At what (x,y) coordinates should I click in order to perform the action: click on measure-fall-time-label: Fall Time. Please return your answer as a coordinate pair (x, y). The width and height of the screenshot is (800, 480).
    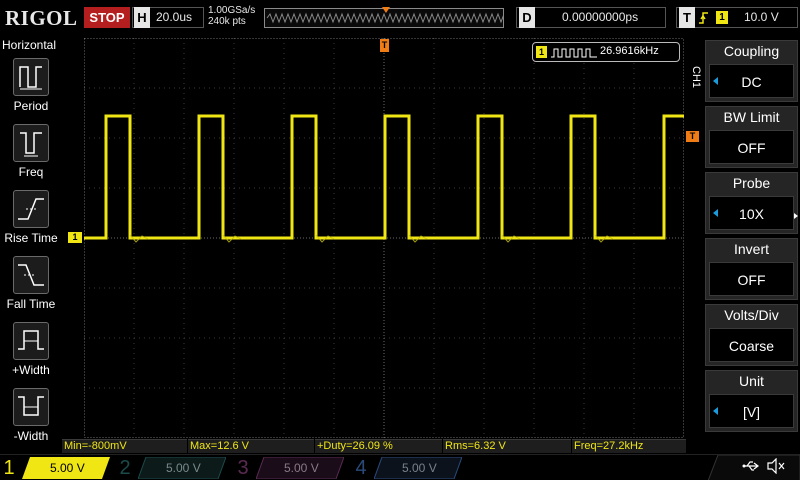
    Looking at the image, I should click on (31, 304).